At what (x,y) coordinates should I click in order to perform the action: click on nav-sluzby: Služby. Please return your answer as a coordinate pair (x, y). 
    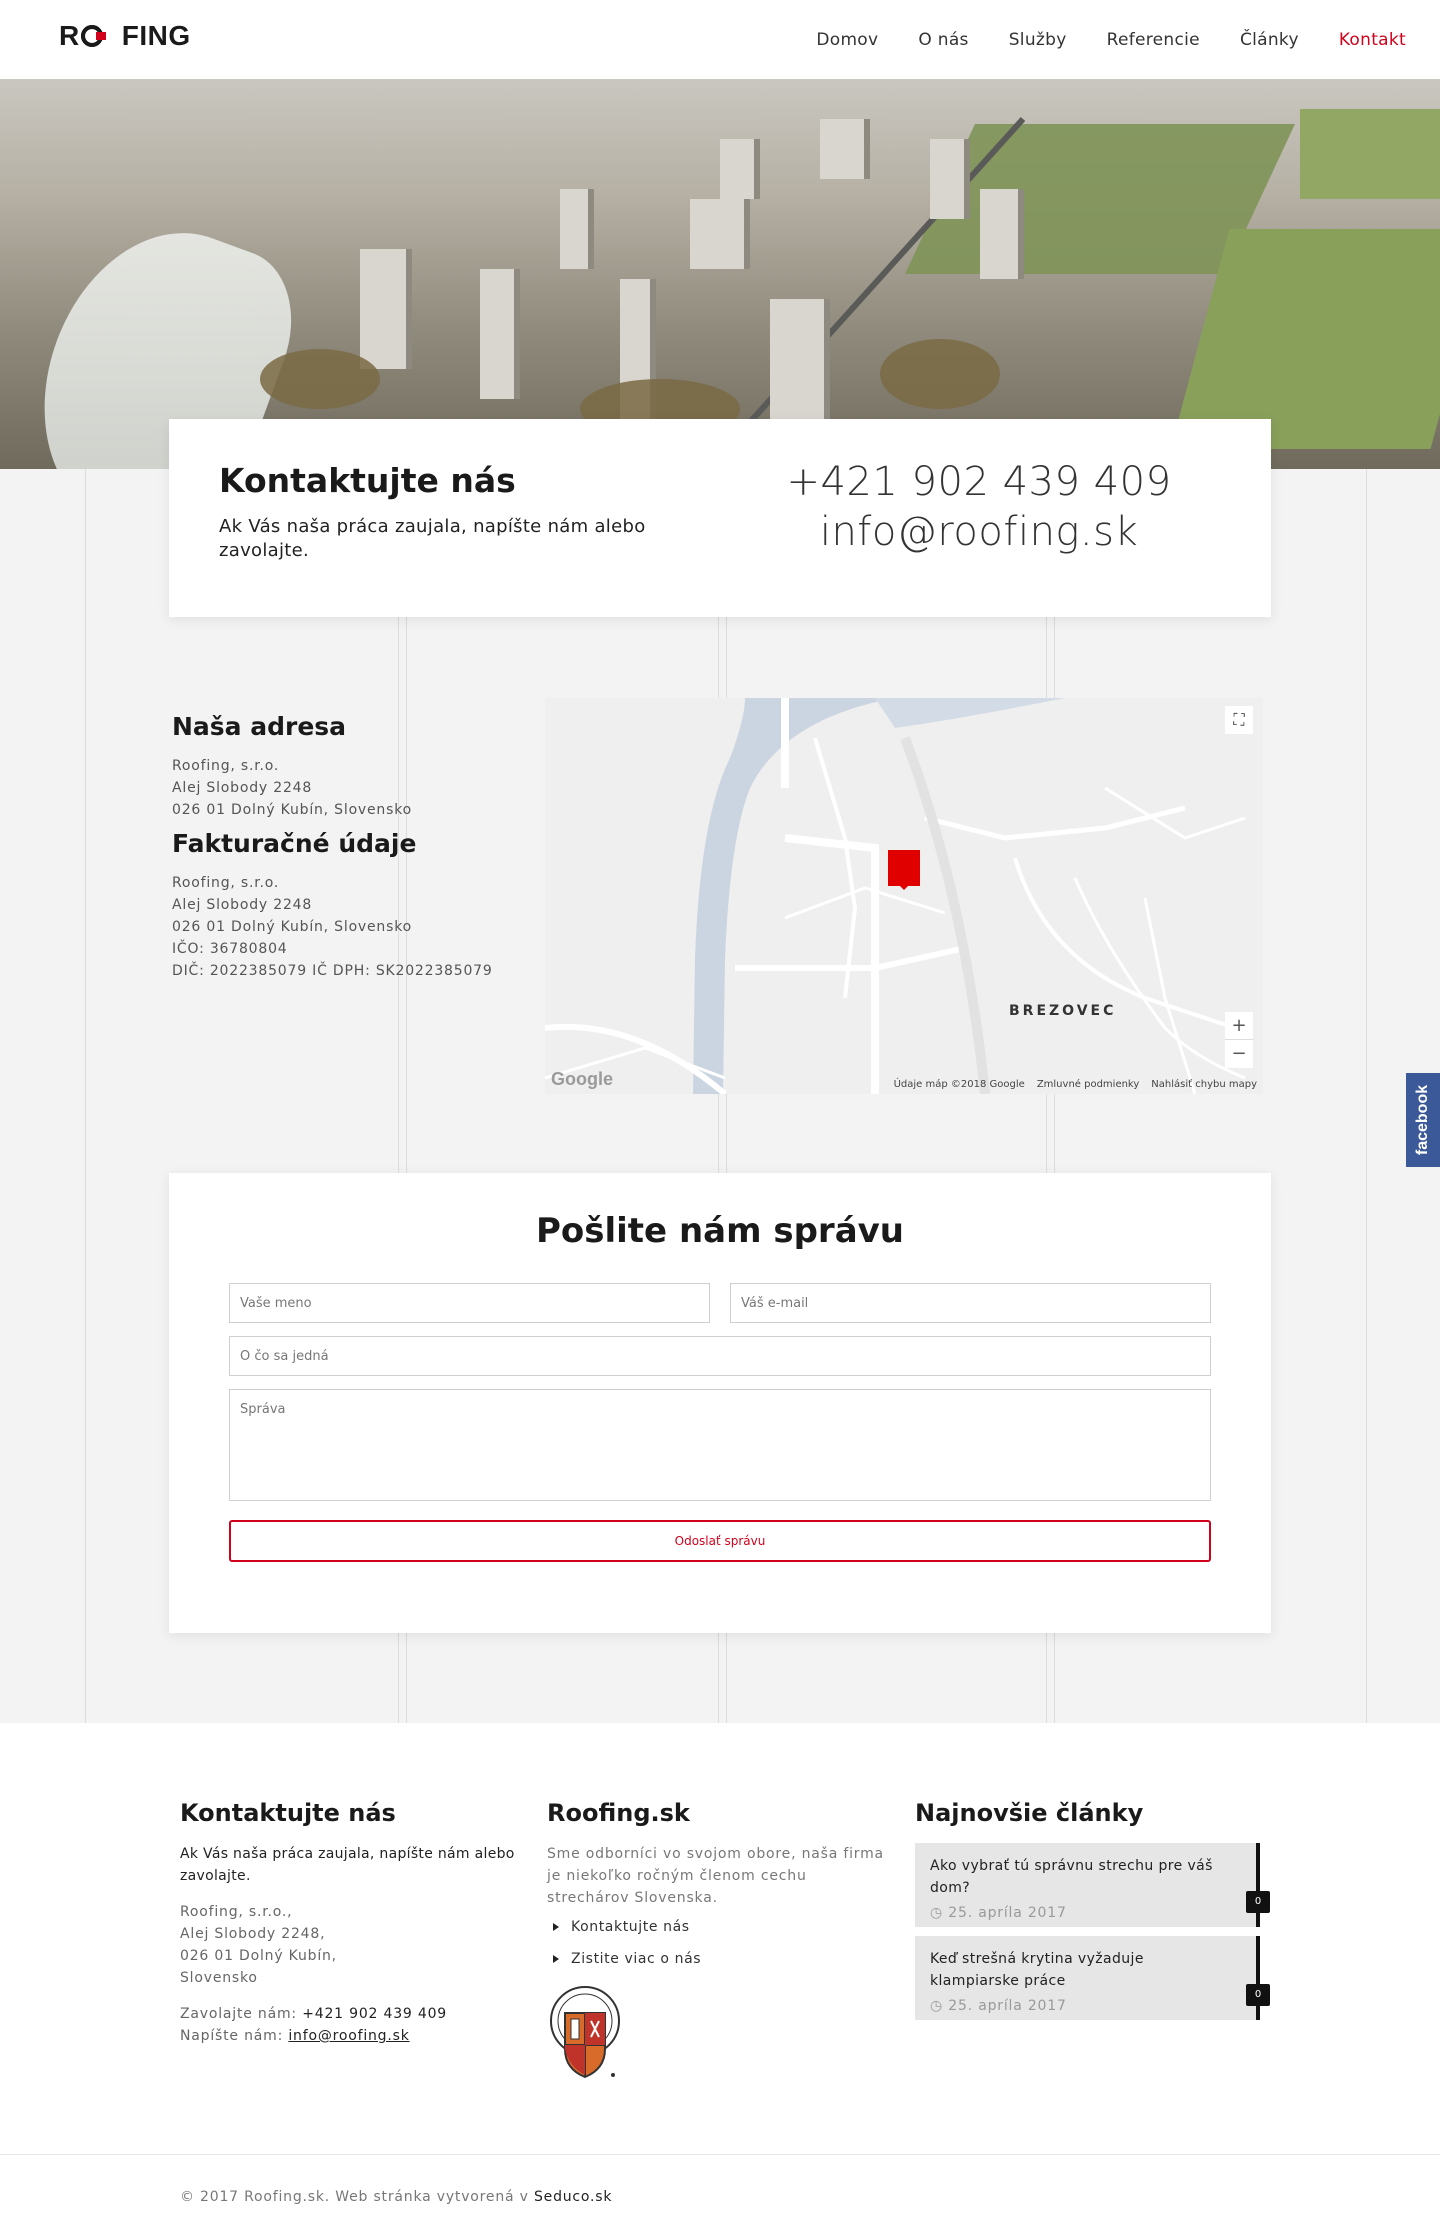
    Looking at the image, I should click on (1038, 40).